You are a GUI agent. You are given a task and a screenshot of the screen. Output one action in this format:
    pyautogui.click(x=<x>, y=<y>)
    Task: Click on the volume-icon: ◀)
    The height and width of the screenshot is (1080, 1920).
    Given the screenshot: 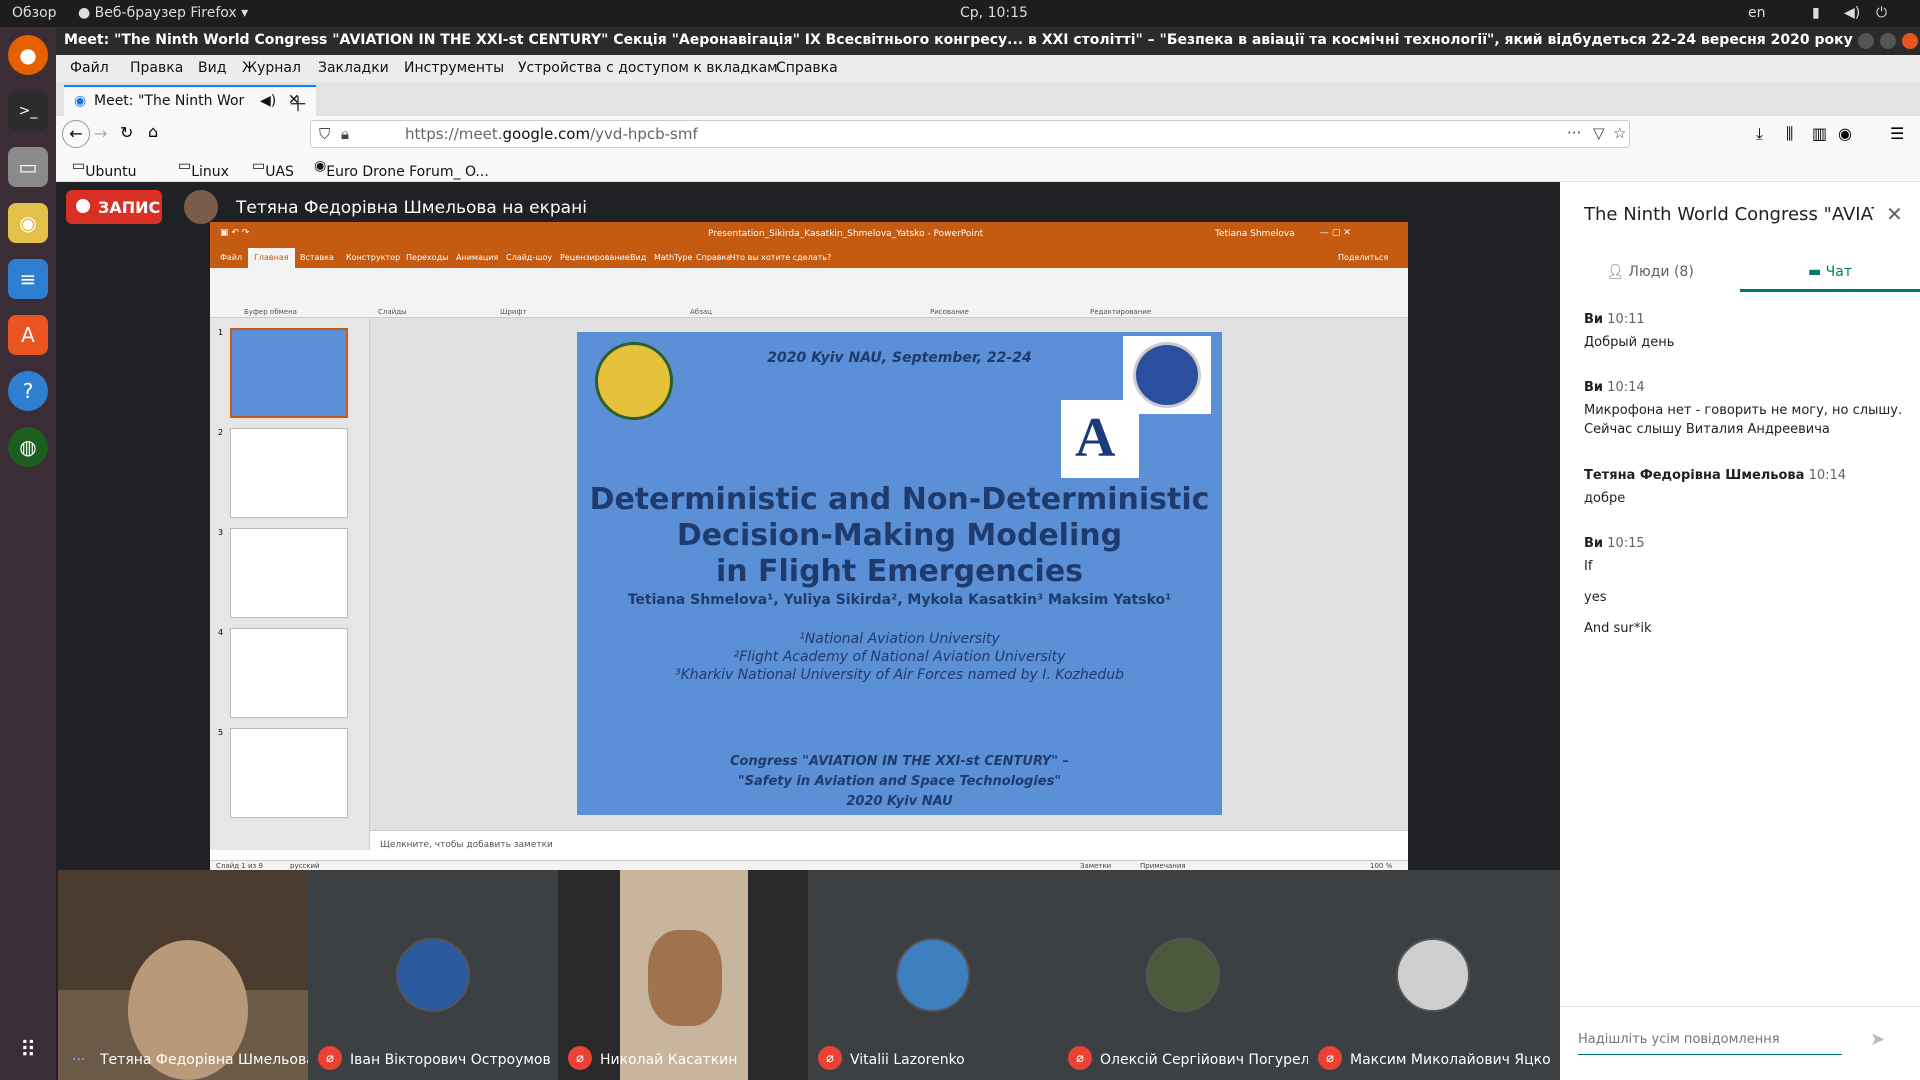 What is the action you would take?
    pyautogui.click(x=1852, y=13)
    